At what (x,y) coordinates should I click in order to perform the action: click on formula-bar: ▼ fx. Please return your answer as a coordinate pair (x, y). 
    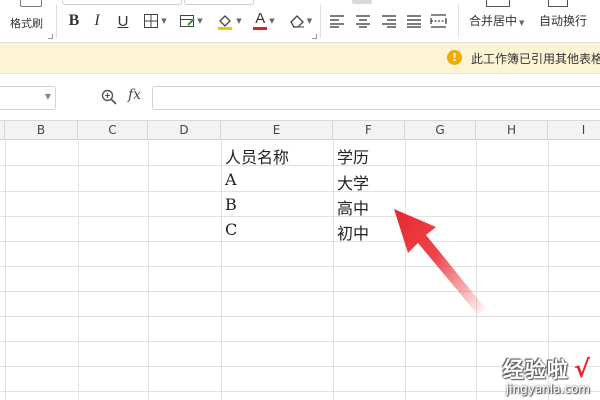
    Looking at the image, I should click on (300, 97).